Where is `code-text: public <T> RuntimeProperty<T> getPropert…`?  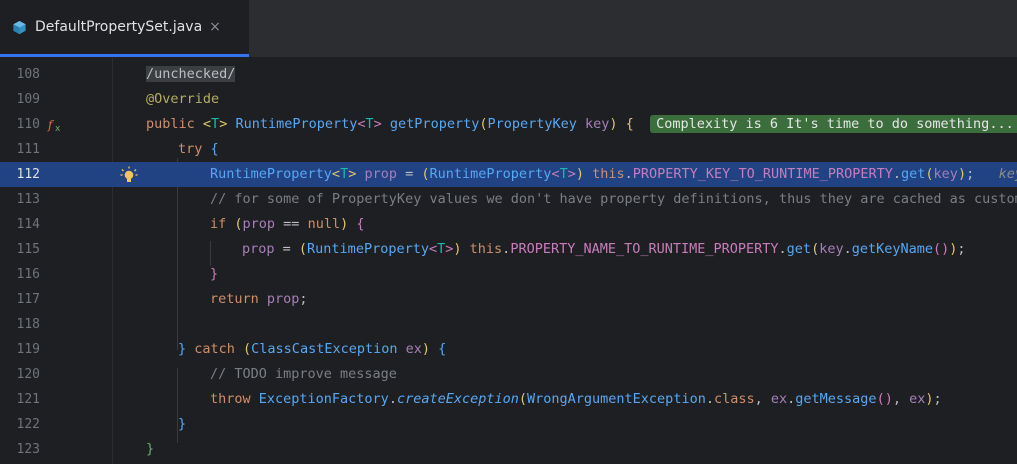
code-text: public <T> RuntimeProperty<T> getPropert… is located at coordinates (581, 124).